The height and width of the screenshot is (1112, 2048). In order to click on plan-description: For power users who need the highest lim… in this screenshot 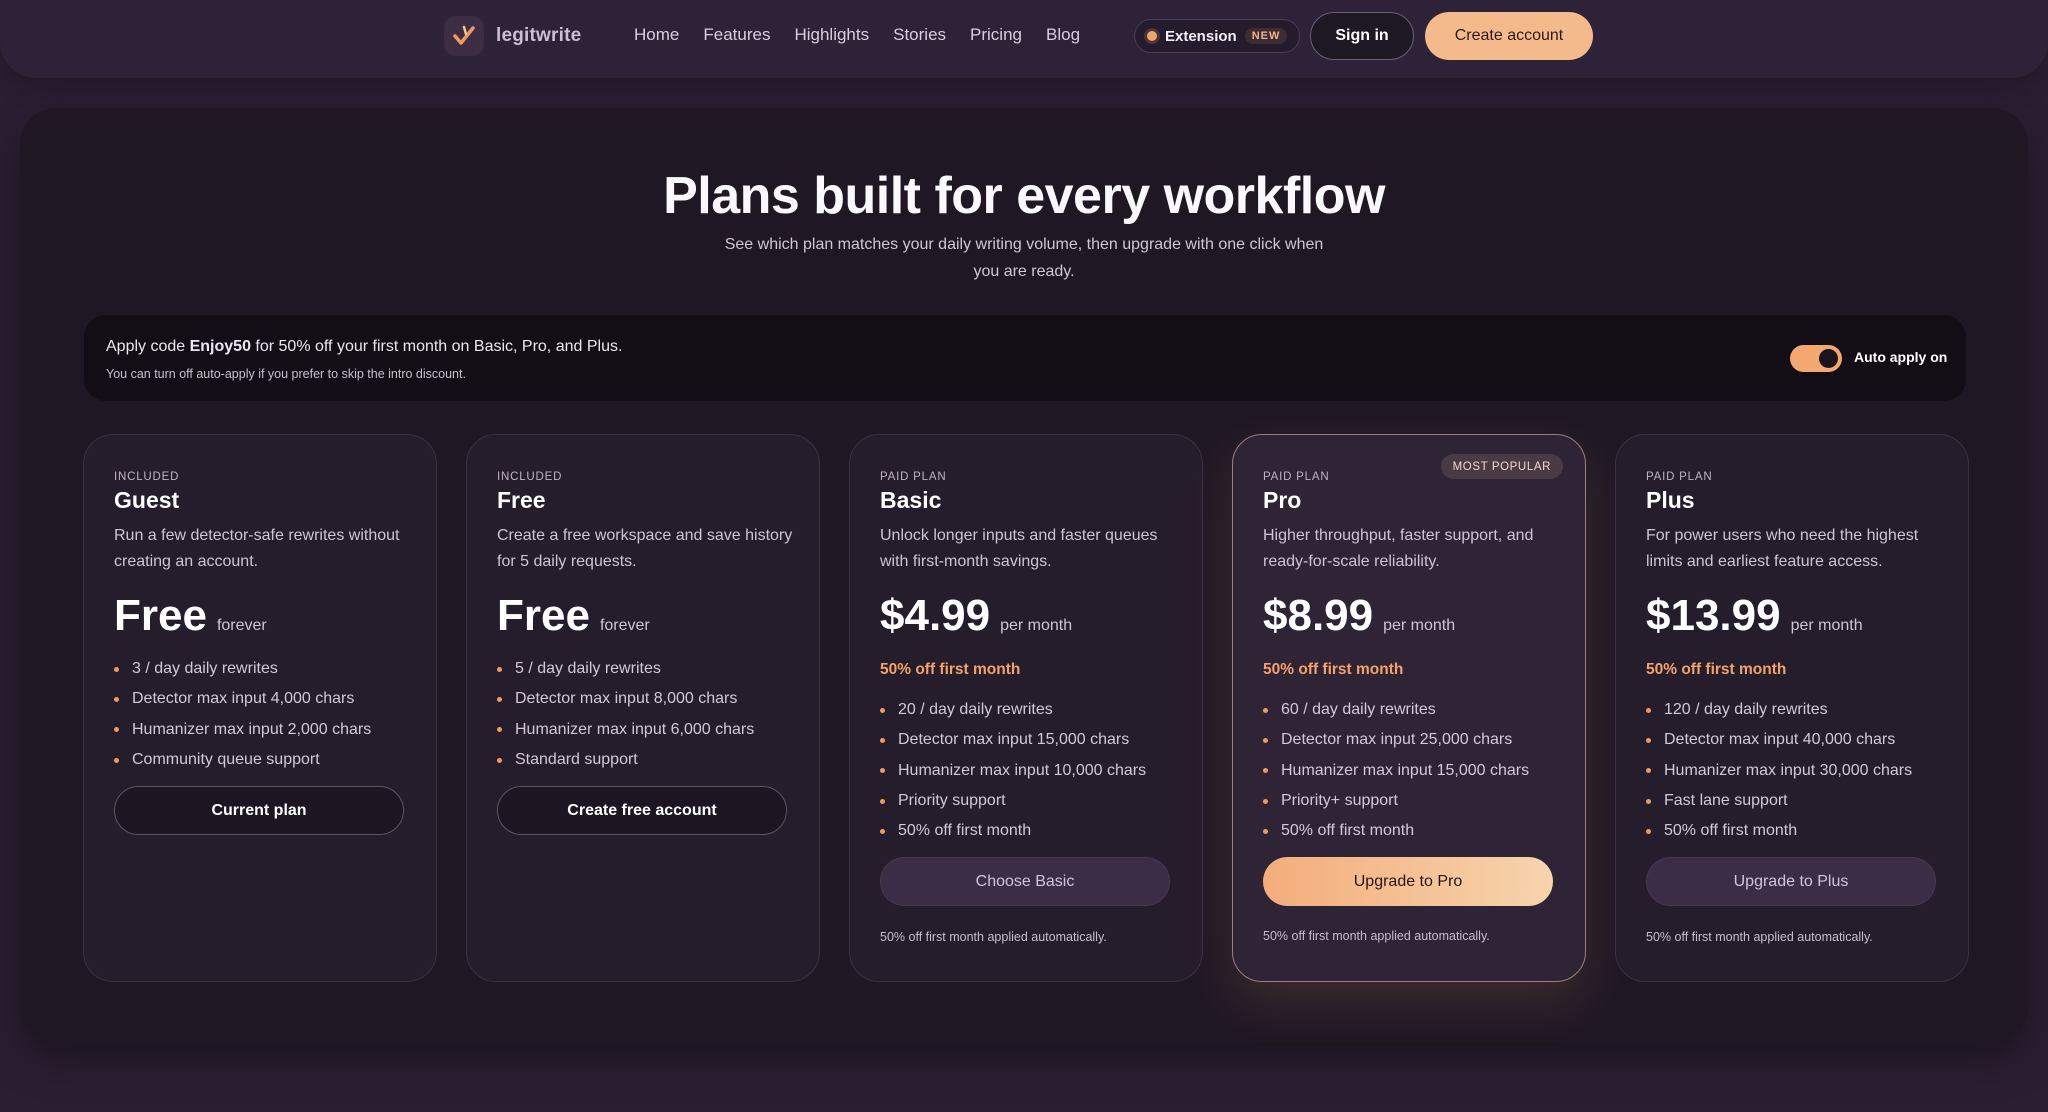, I will do `click(1782, 548)`.